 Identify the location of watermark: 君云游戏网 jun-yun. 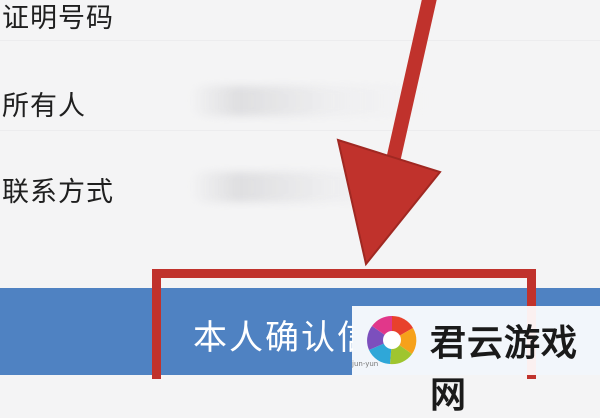
(476, 361).